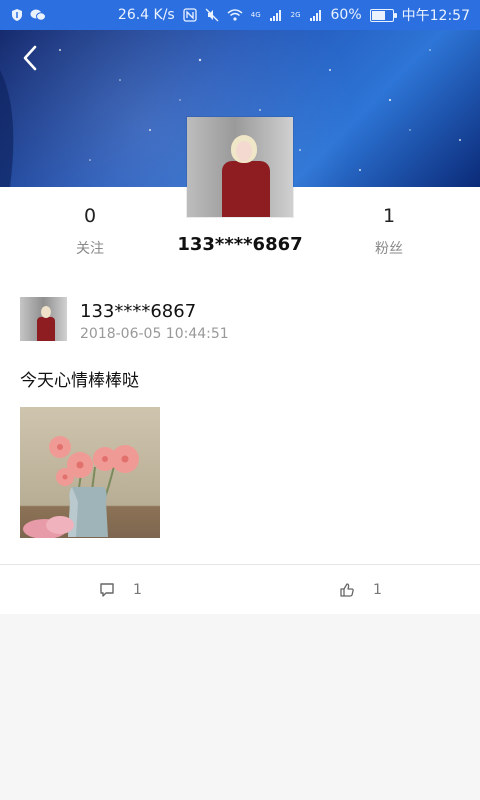 Image resolution: width=480 pixels, height=800 pixels. I want to click on network-speed: 26.4 K/s, so click(146, 15).